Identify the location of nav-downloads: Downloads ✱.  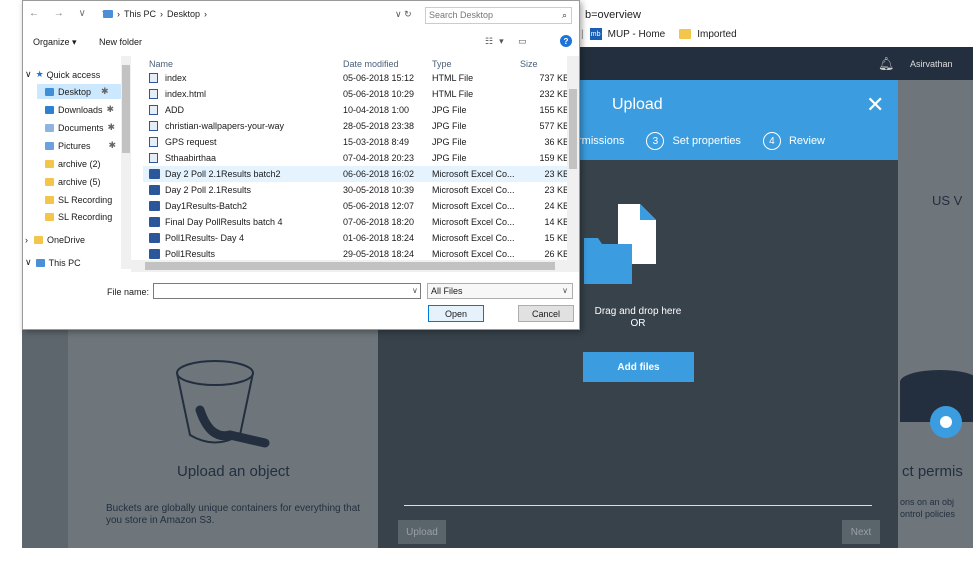
(79, 109).